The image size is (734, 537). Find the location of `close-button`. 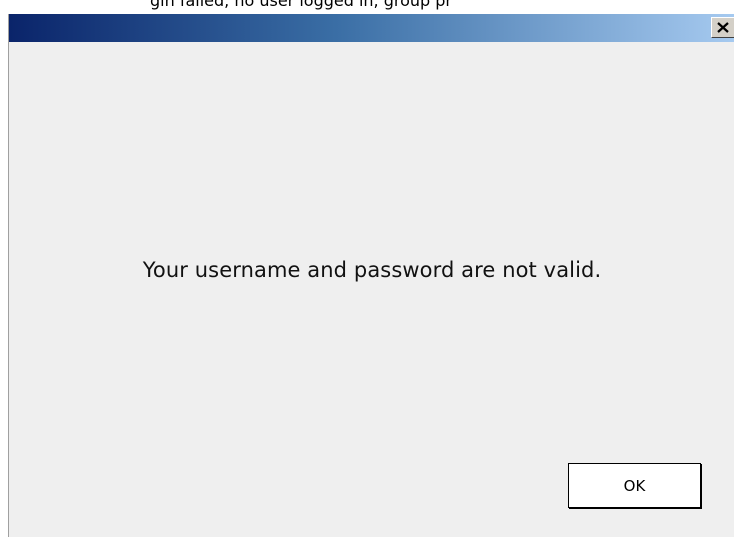

close-button is located at coordinates (722, 27).